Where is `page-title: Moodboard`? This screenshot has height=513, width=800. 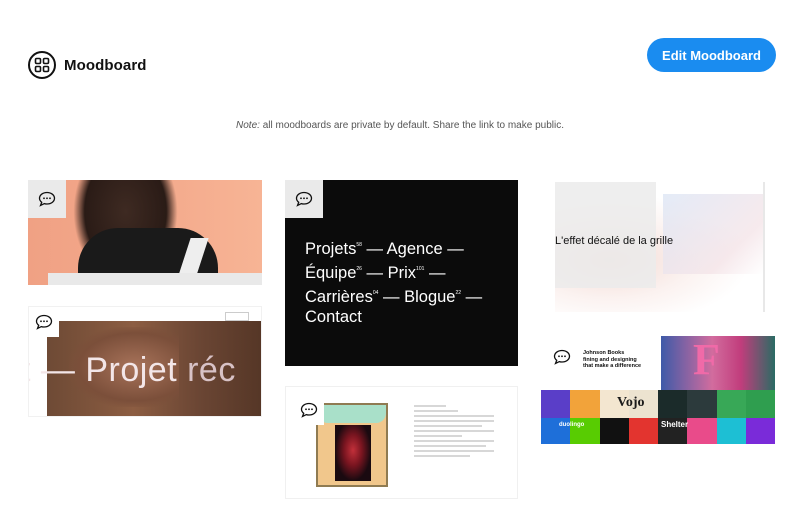
page-title: Moodboard is located at coordinates (105, 65).